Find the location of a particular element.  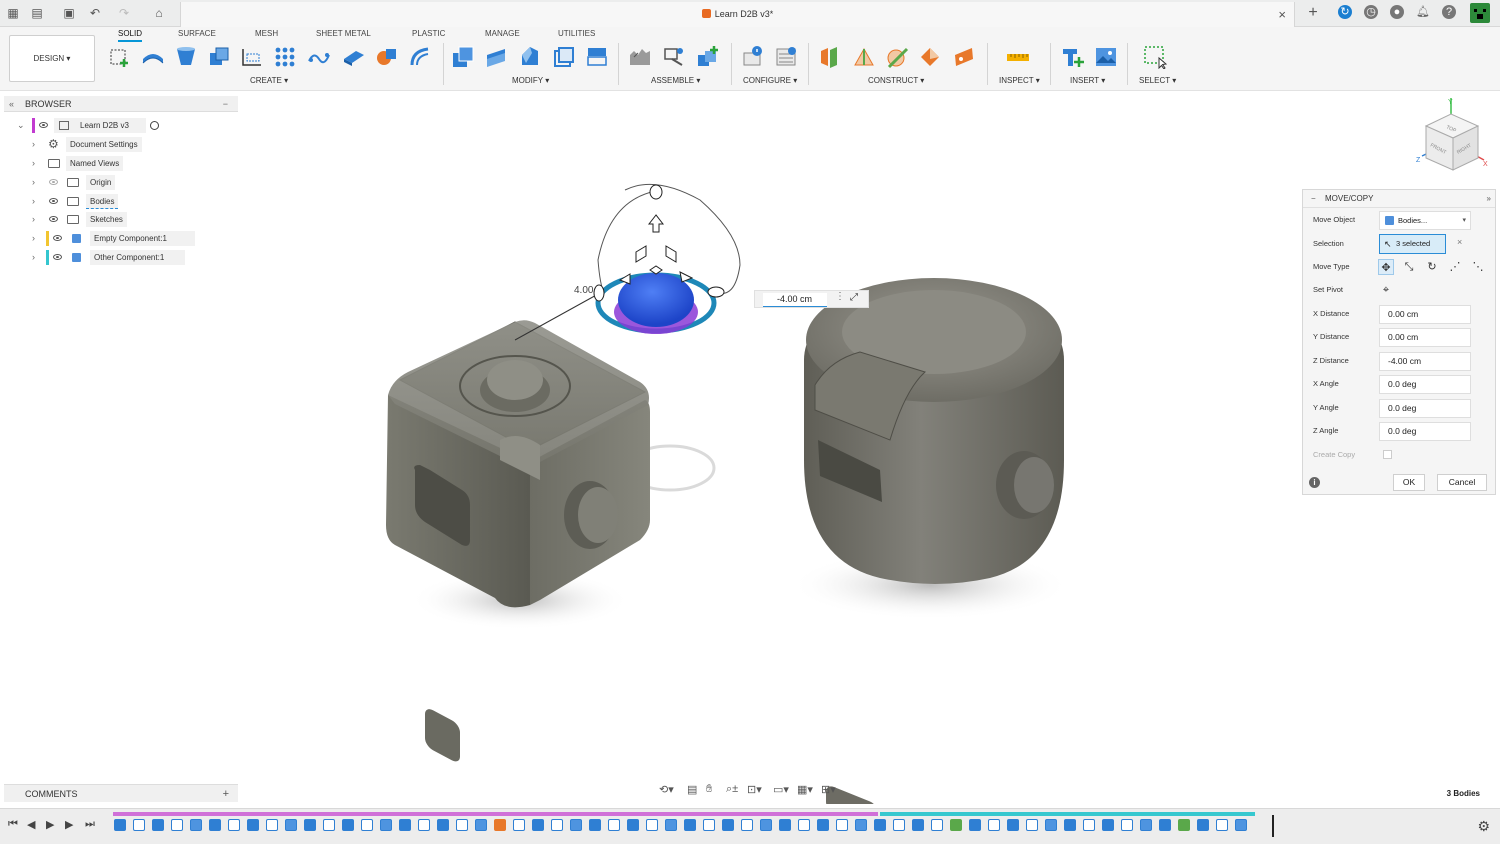

online-status-icon: ● is located at coordinates (1397, 12).